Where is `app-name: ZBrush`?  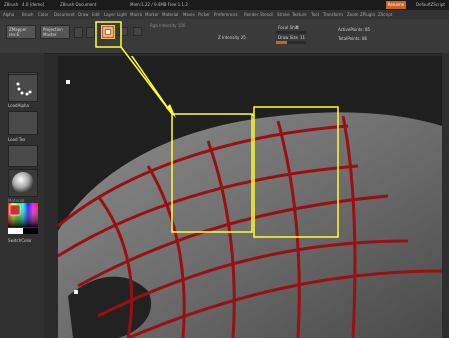 app-name: ZBrush is located at coordinates (11, 4).